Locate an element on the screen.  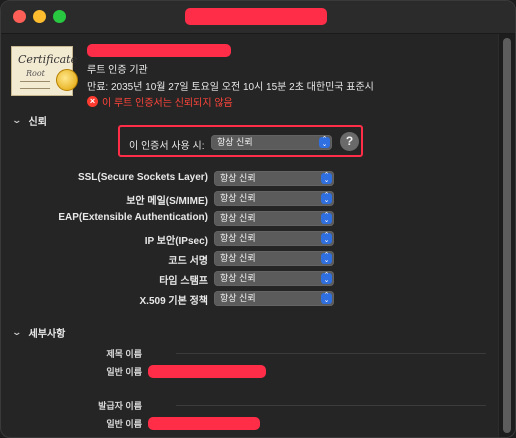
window-title-redacted is located at coordinates (256, 16).